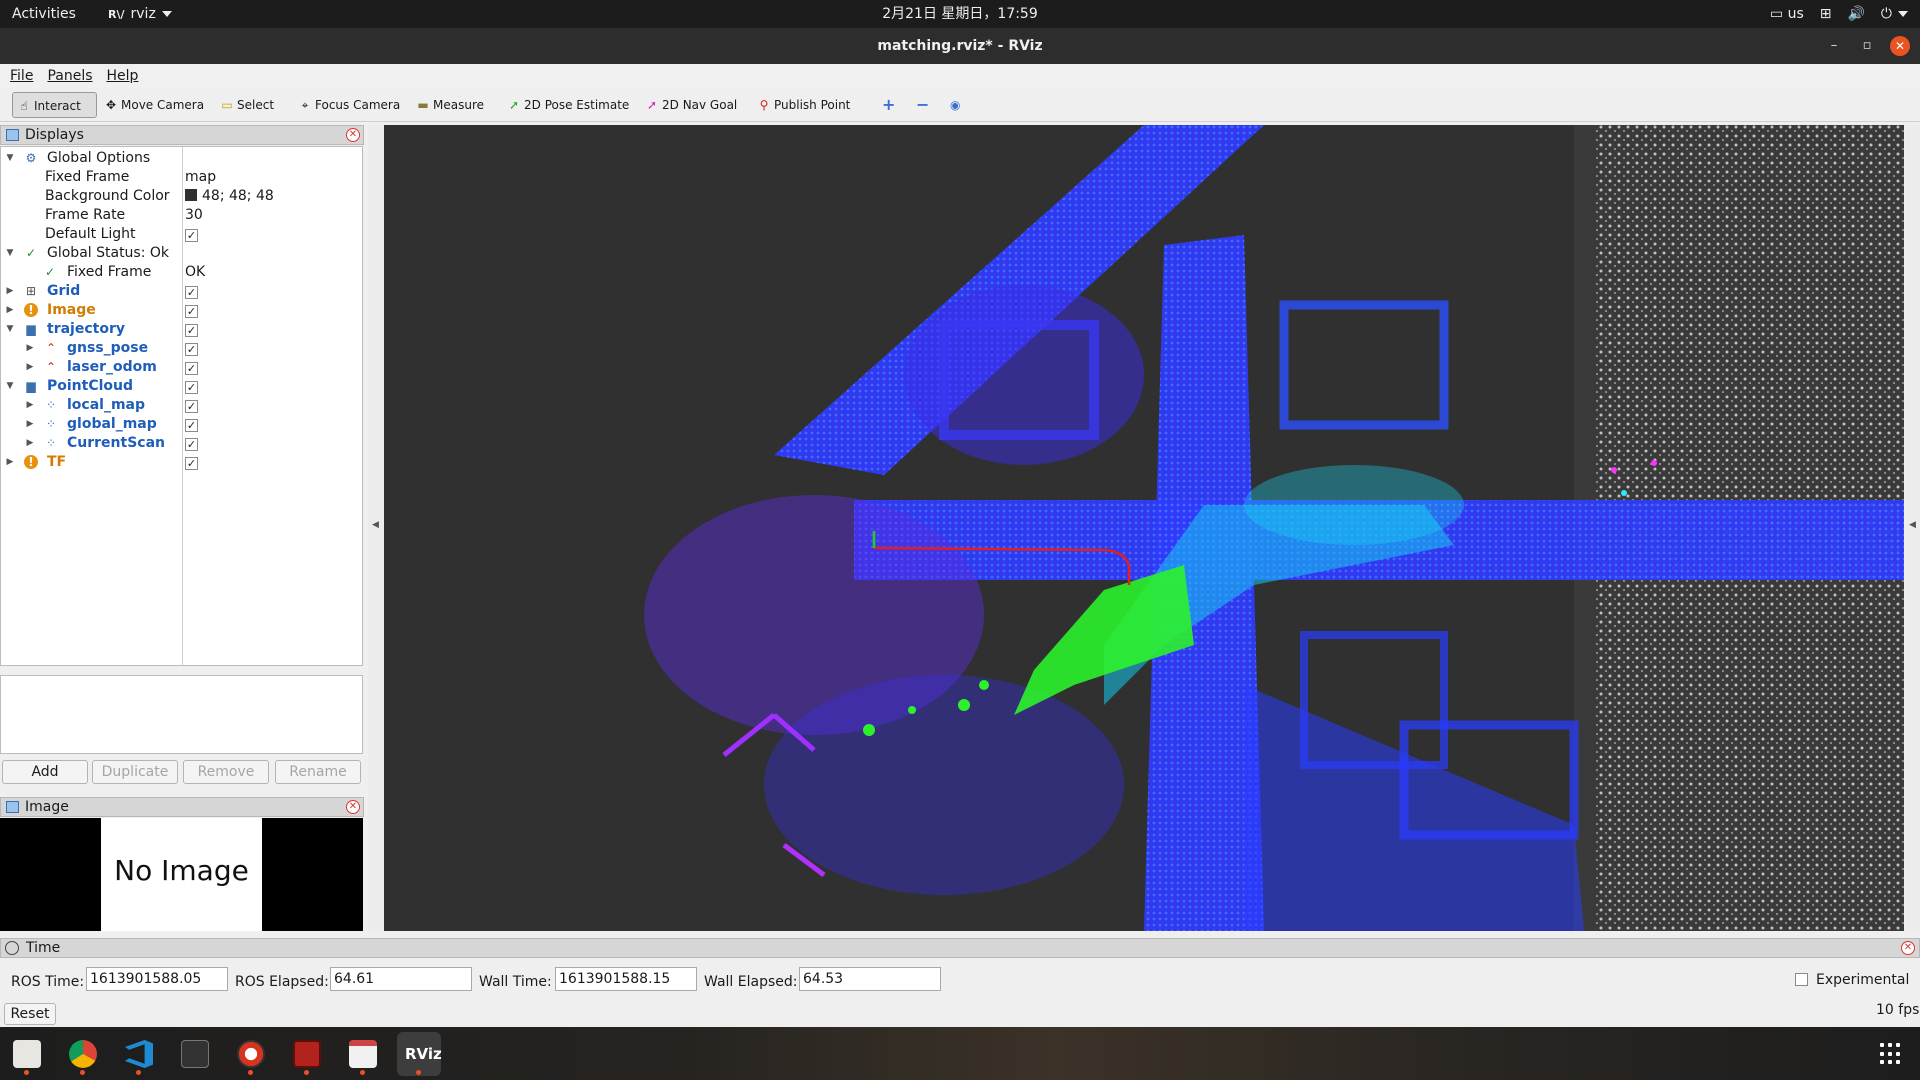  Describe the element at coordinates (27, 1054) in the screenshot. I see `dock-files` at that location.